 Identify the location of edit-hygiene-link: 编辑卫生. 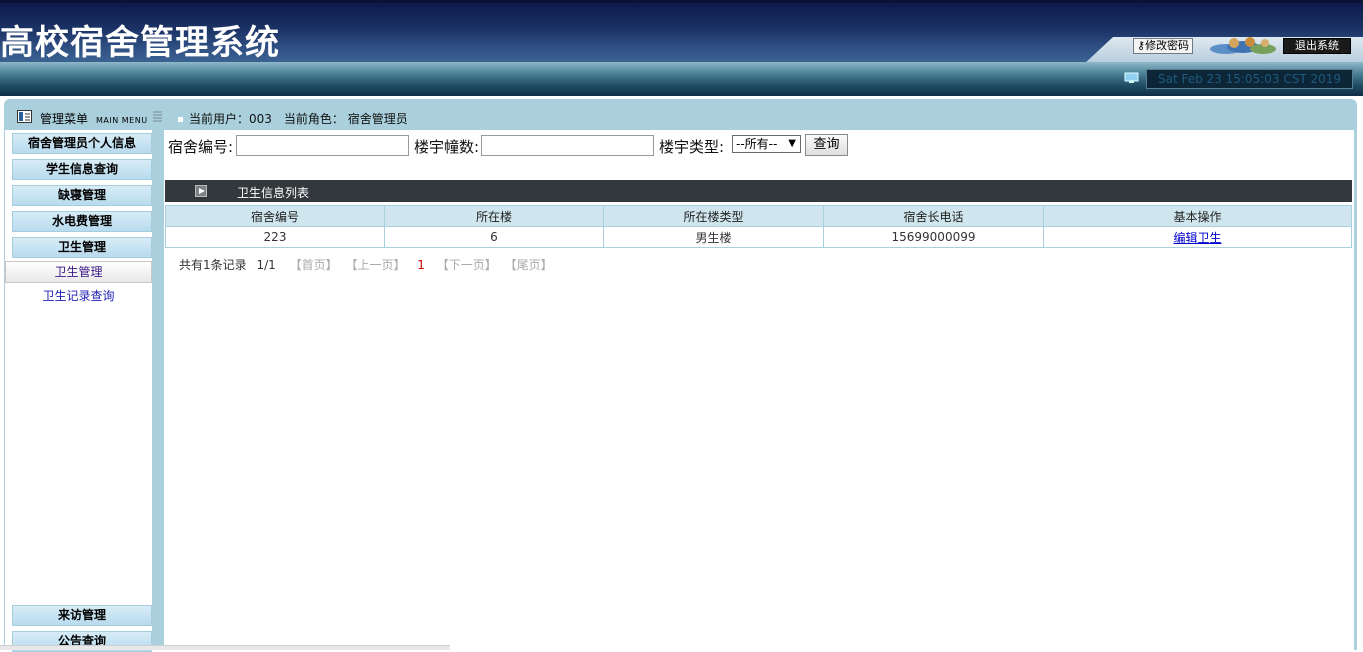
(1197, 238).